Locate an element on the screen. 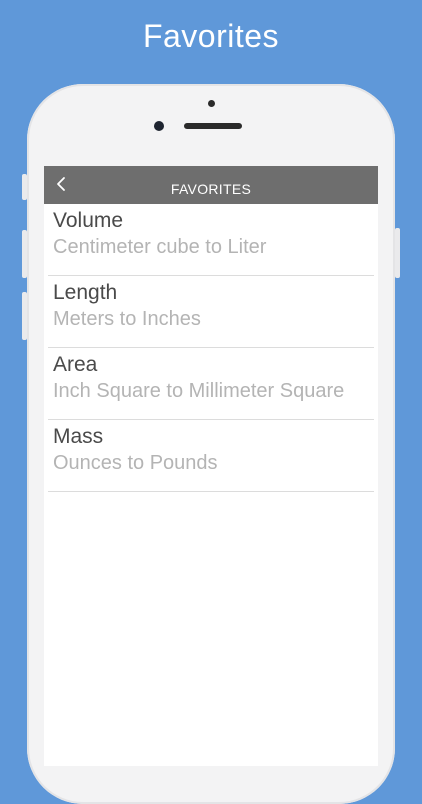  phone-sensor is located at coordinates (211, 103).